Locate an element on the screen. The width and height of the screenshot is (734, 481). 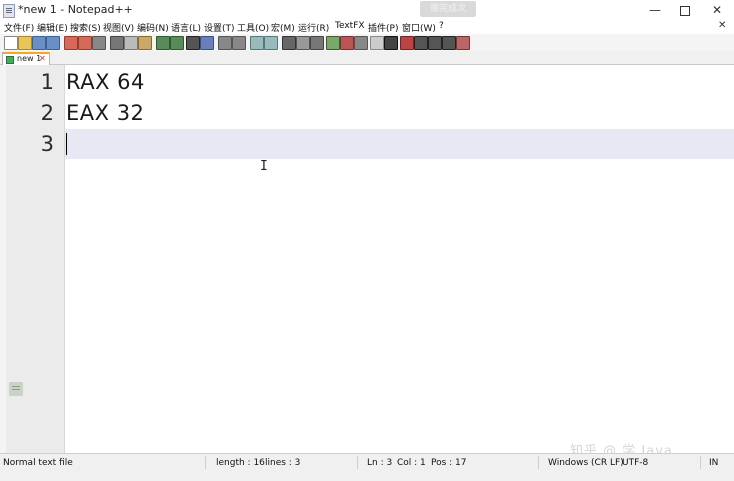
close-window-button: ✕ is located at coordinates (717, 10).